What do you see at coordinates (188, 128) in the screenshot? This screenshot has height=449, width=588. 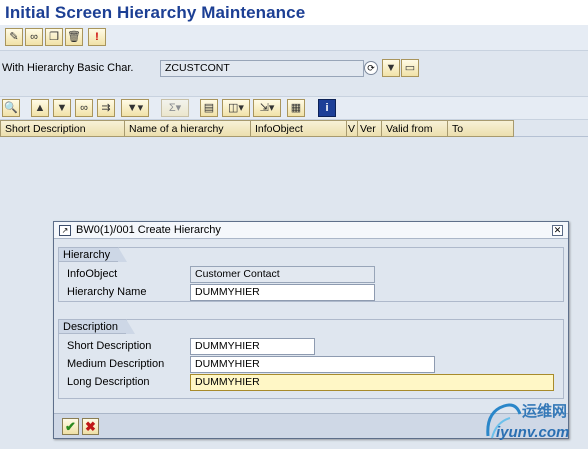 I see `col-hierarchy-name: Name of a hierarchy` at bounding box center [188, 128].